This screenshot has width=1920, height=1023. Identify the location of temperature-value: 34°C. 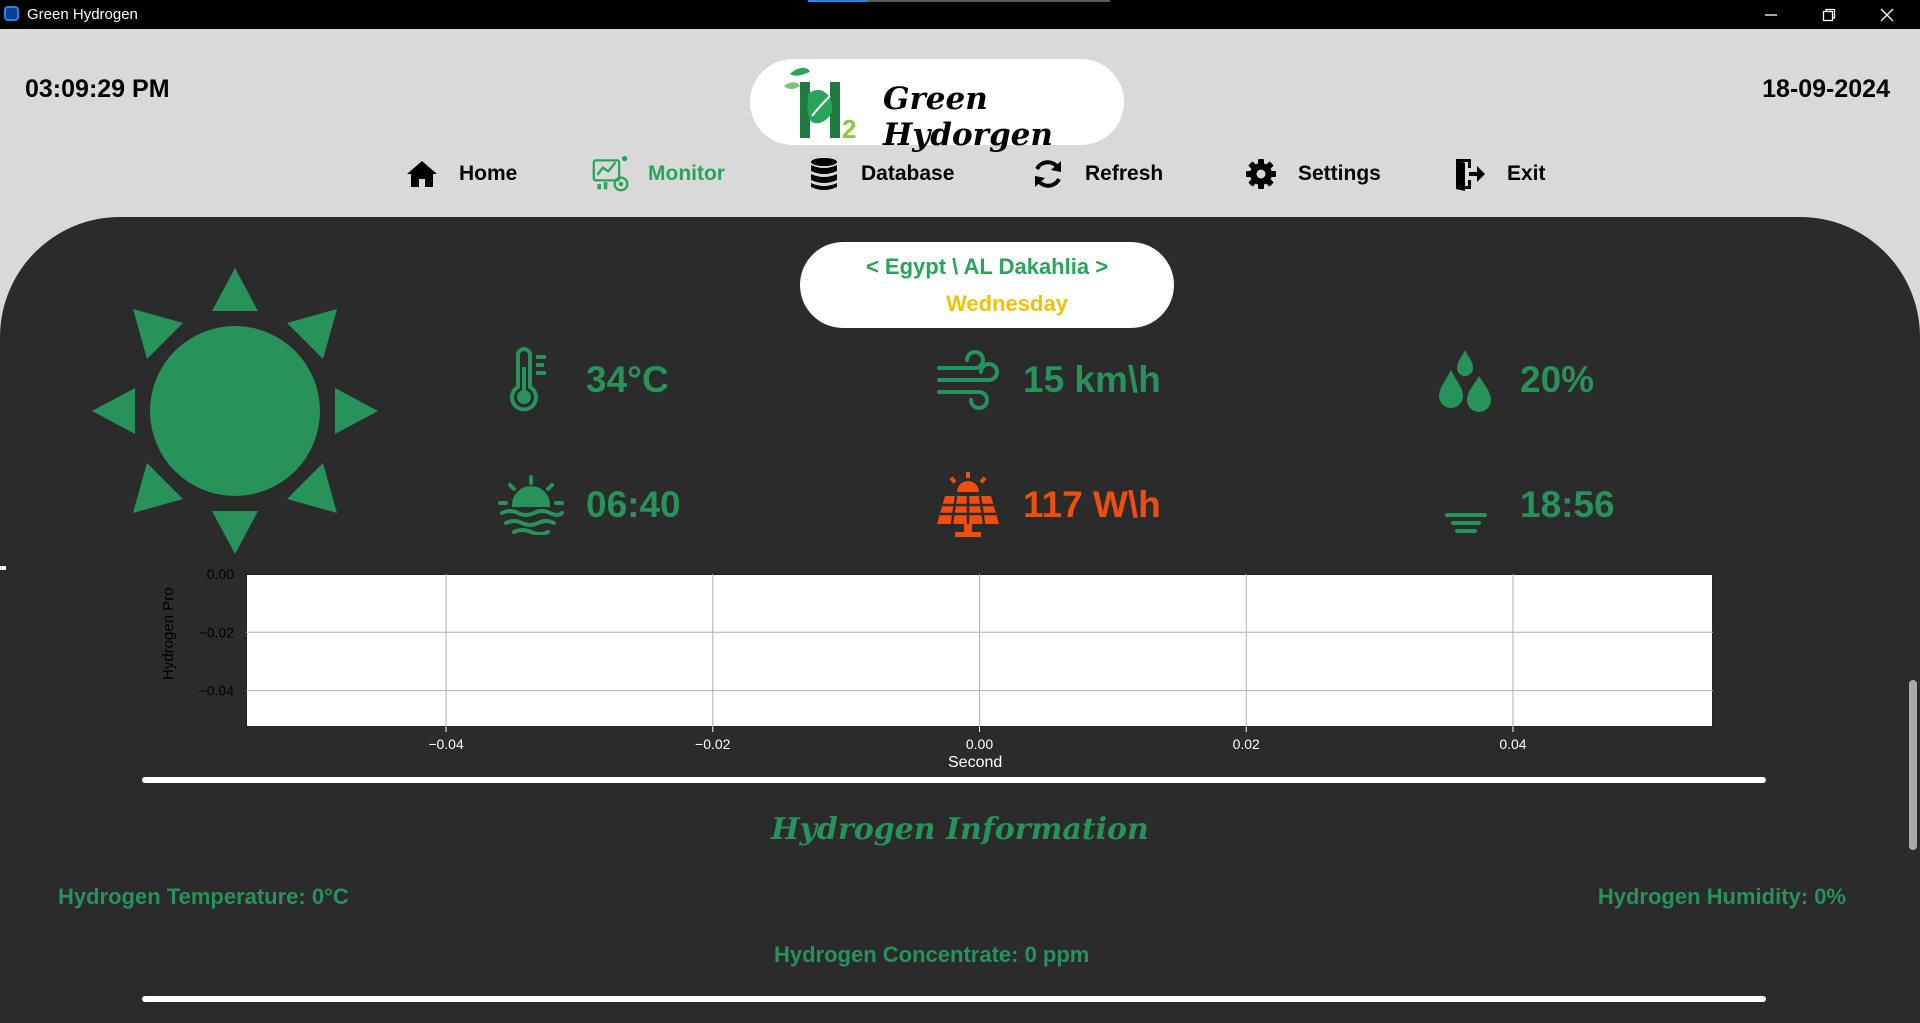
(627, 379).